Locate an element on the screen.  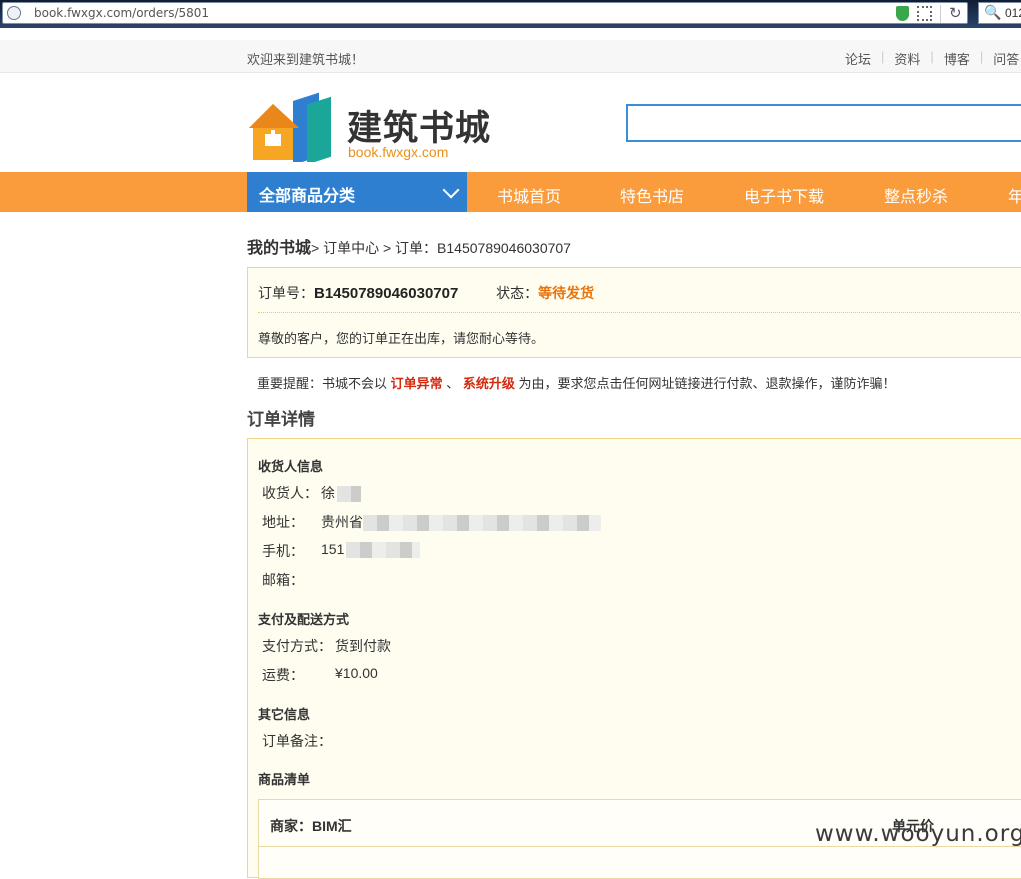
address-label: 地址： is located at coordinates (283, 522).